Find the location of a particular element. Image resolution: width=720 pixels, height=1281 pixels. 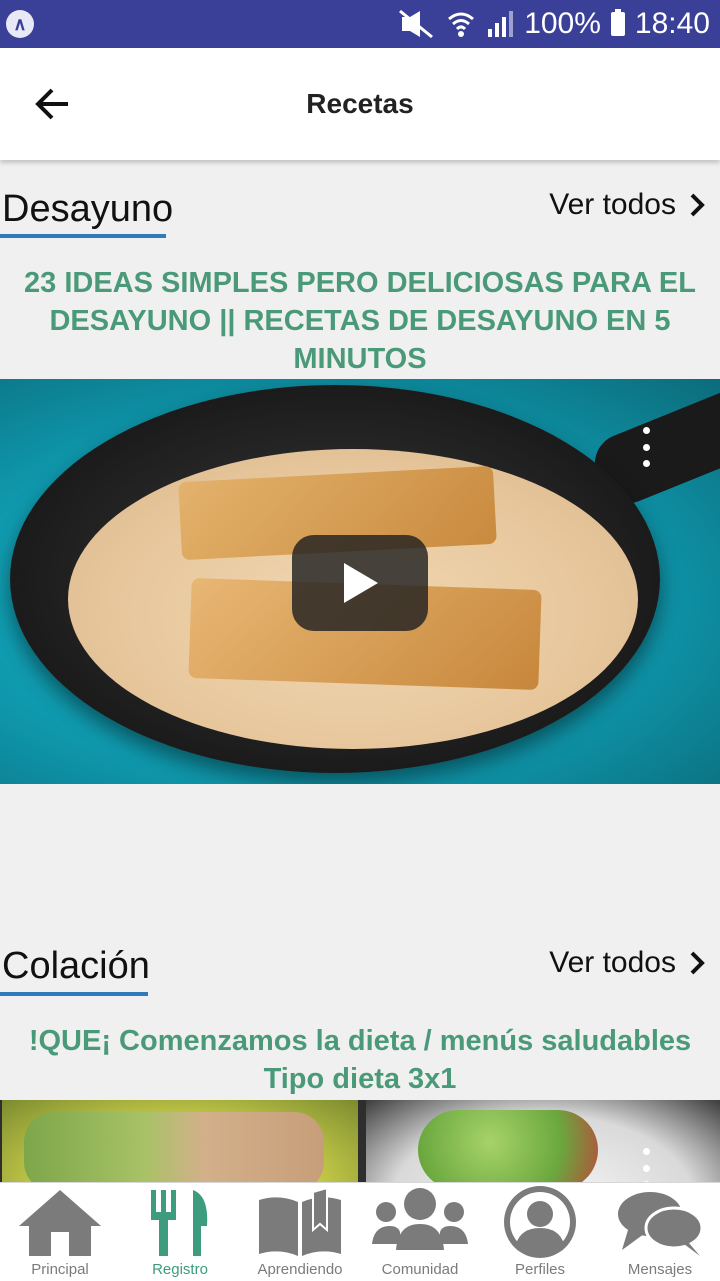

nav-label: Mensajes is located at coordinates (660, 1269).